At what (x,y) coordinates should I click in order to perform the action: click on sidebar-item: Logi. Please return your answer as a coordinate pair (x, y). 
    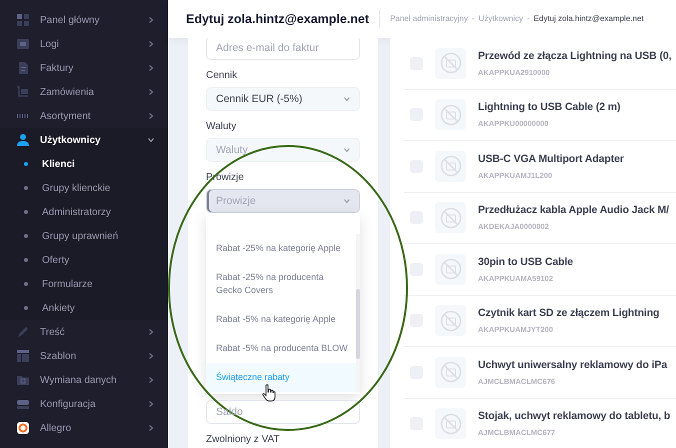
    Looking at the image, I should click on (84, 44).